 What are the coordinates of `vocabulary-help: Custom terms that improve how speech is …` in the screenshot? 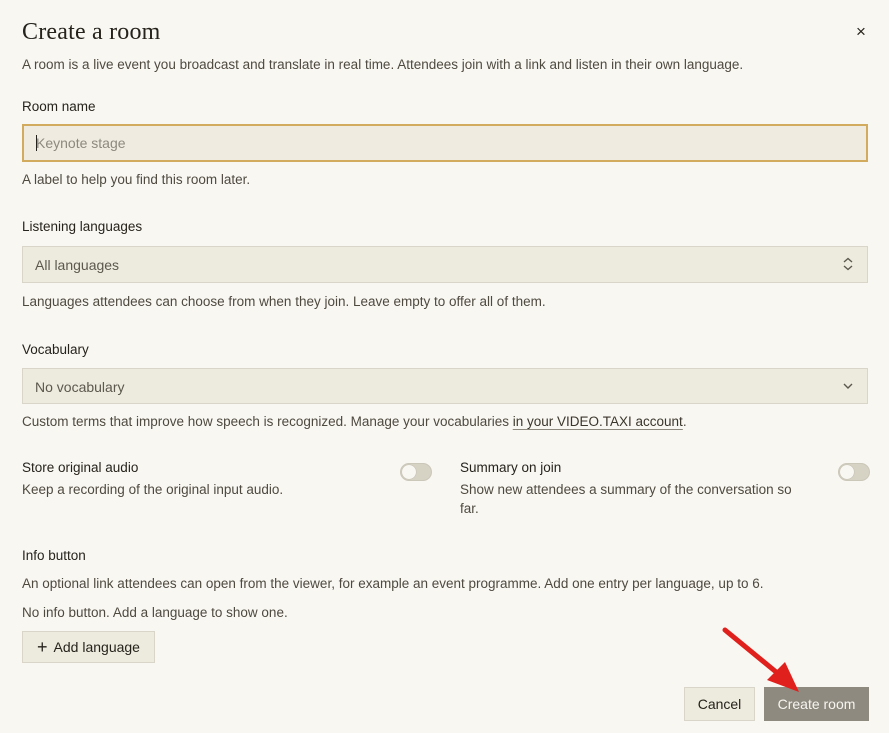 It's located at (354, 421).